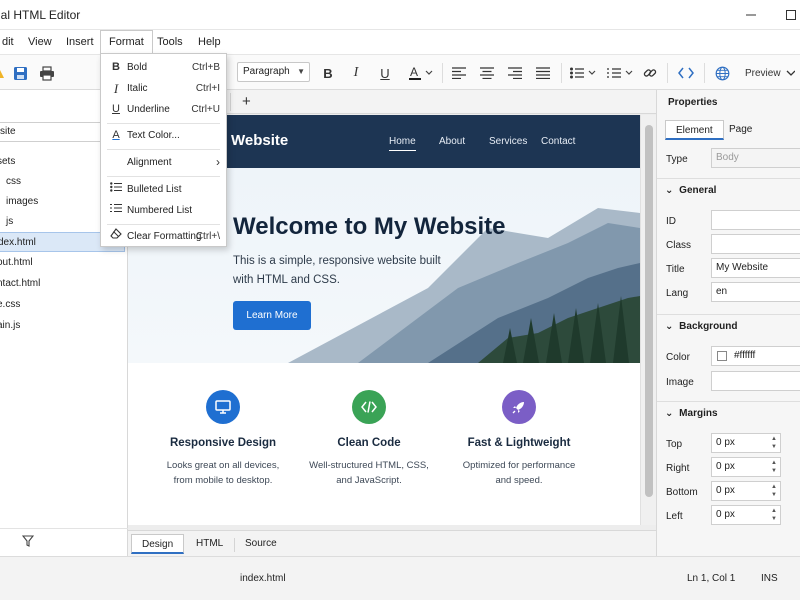  What do you see at coordinates (163, 67) in the screenshot?
I see `menu-item-bold: B Bold Ctrl+B` at bounding box center [163, 67].